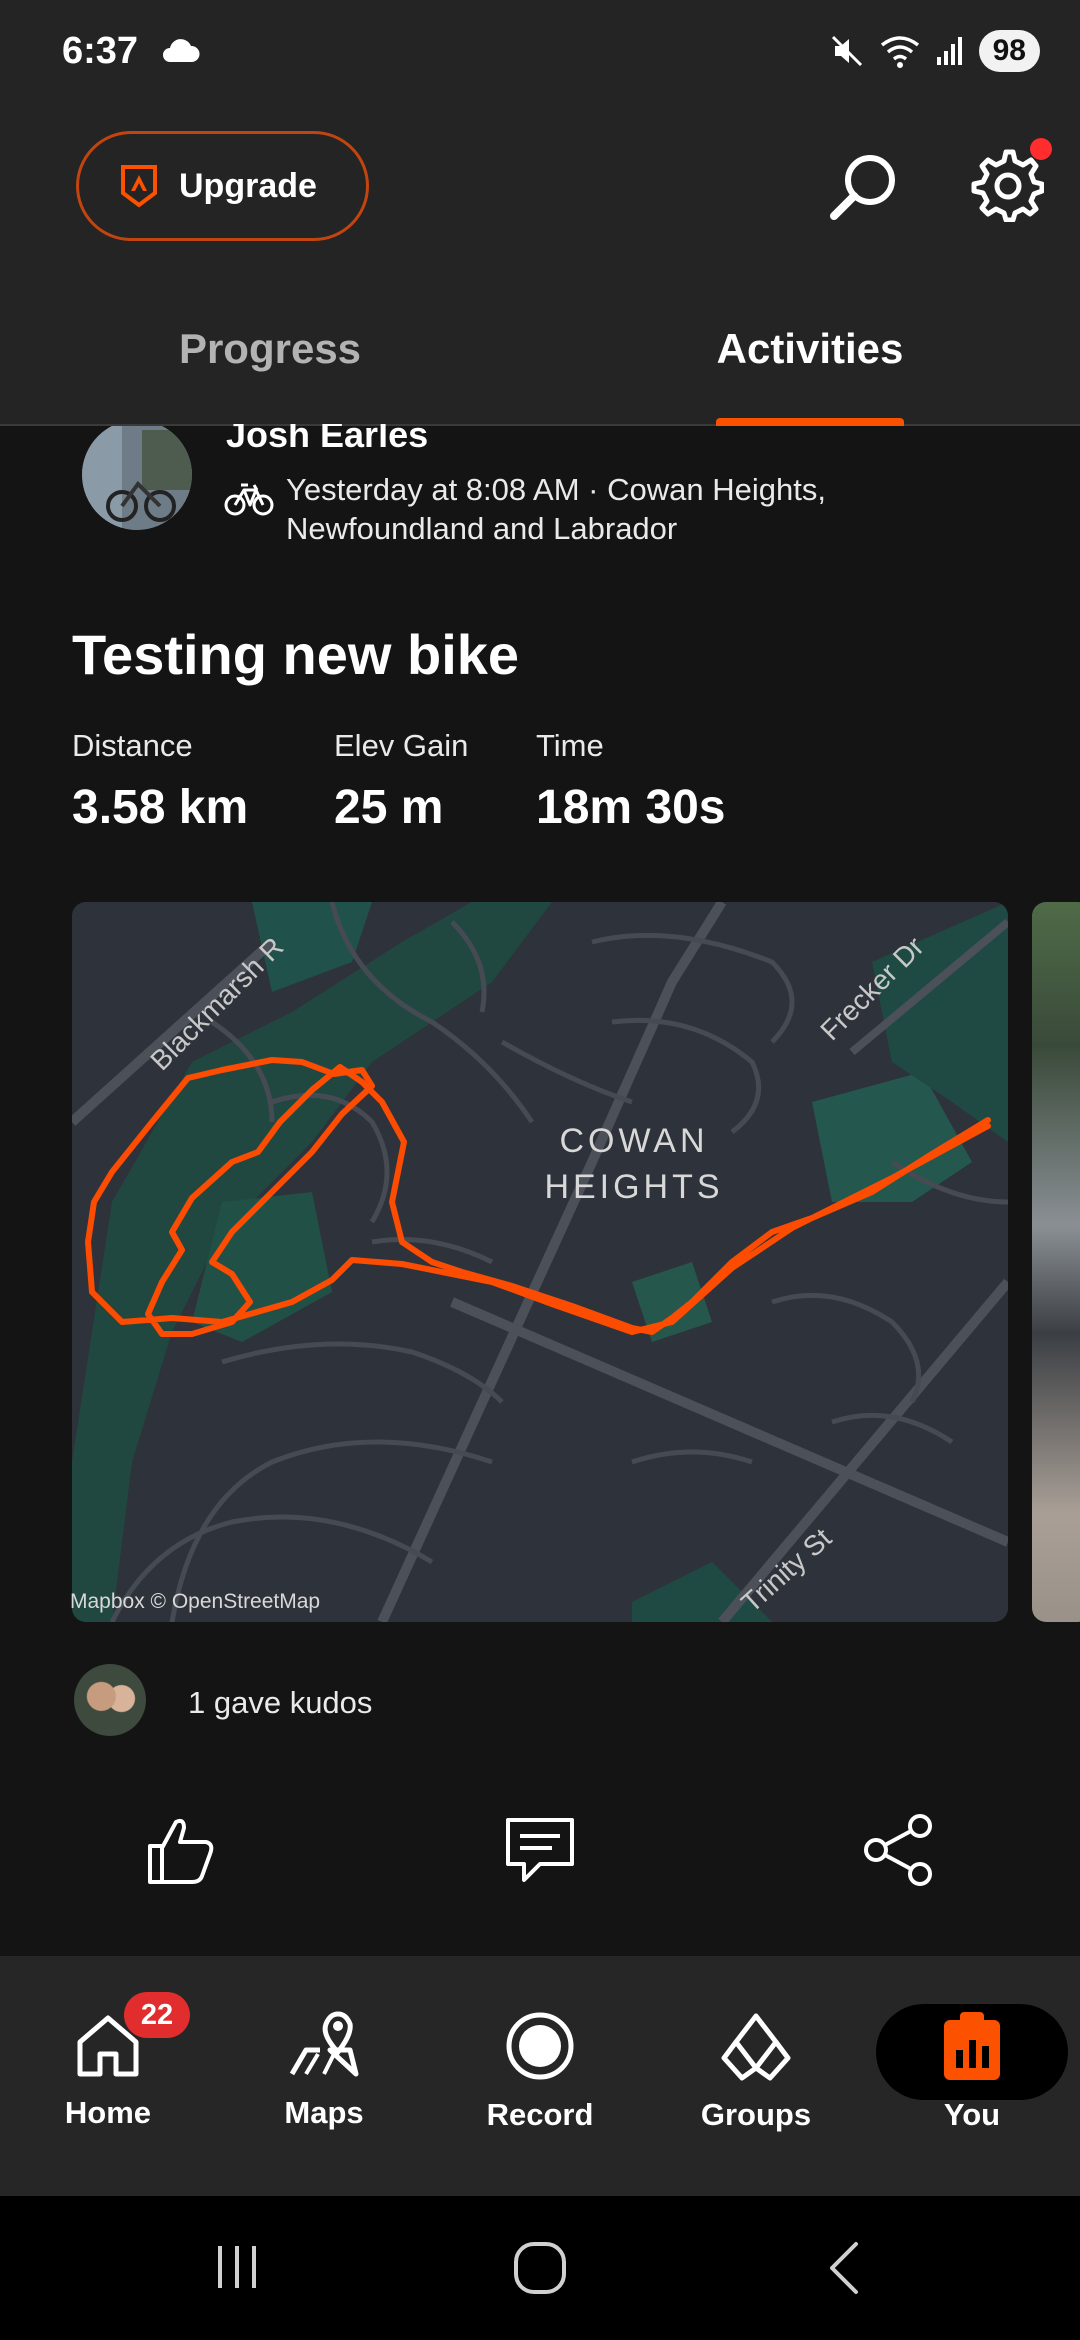  Describe the element at coordinates (899, 52) in the screenshot. I see `wifi-icon` at that location.